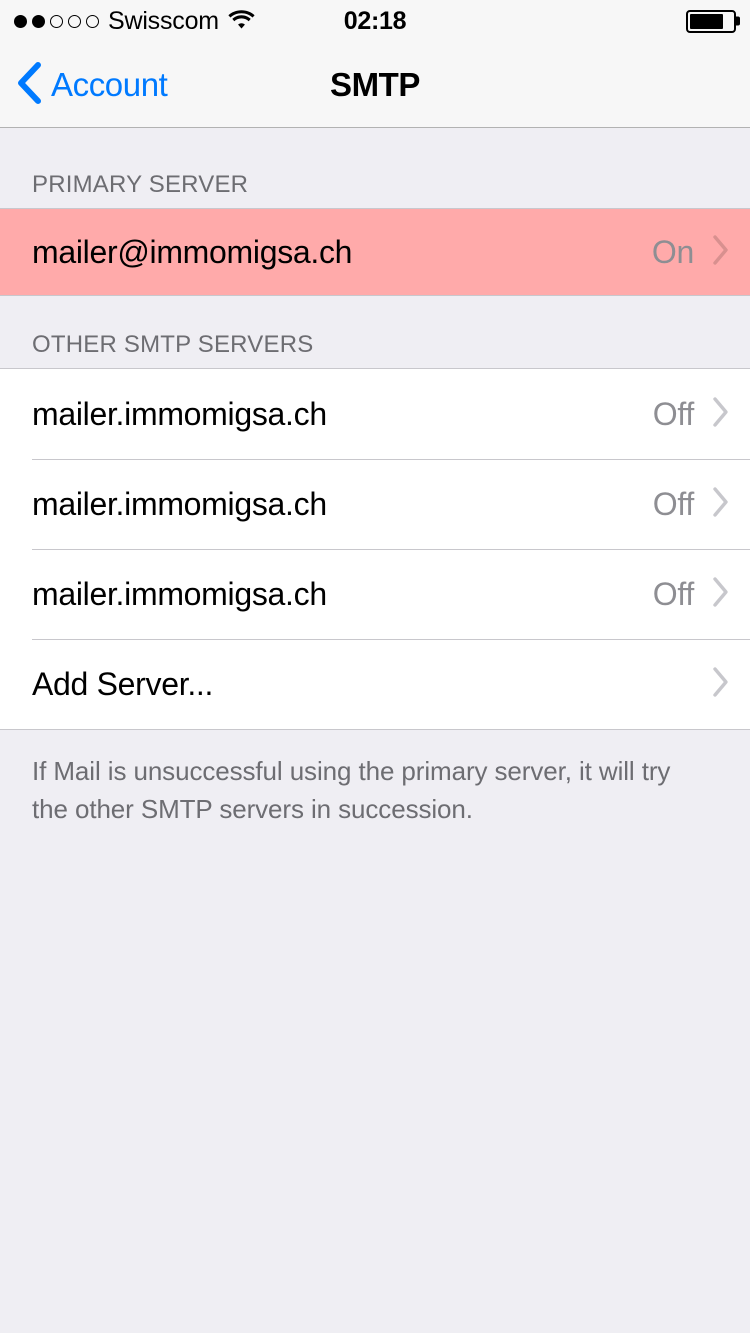  What do you see at coordinates (241, 21) in the screenshot?
I see `wifi-icon` at bounding box center [241, 21].